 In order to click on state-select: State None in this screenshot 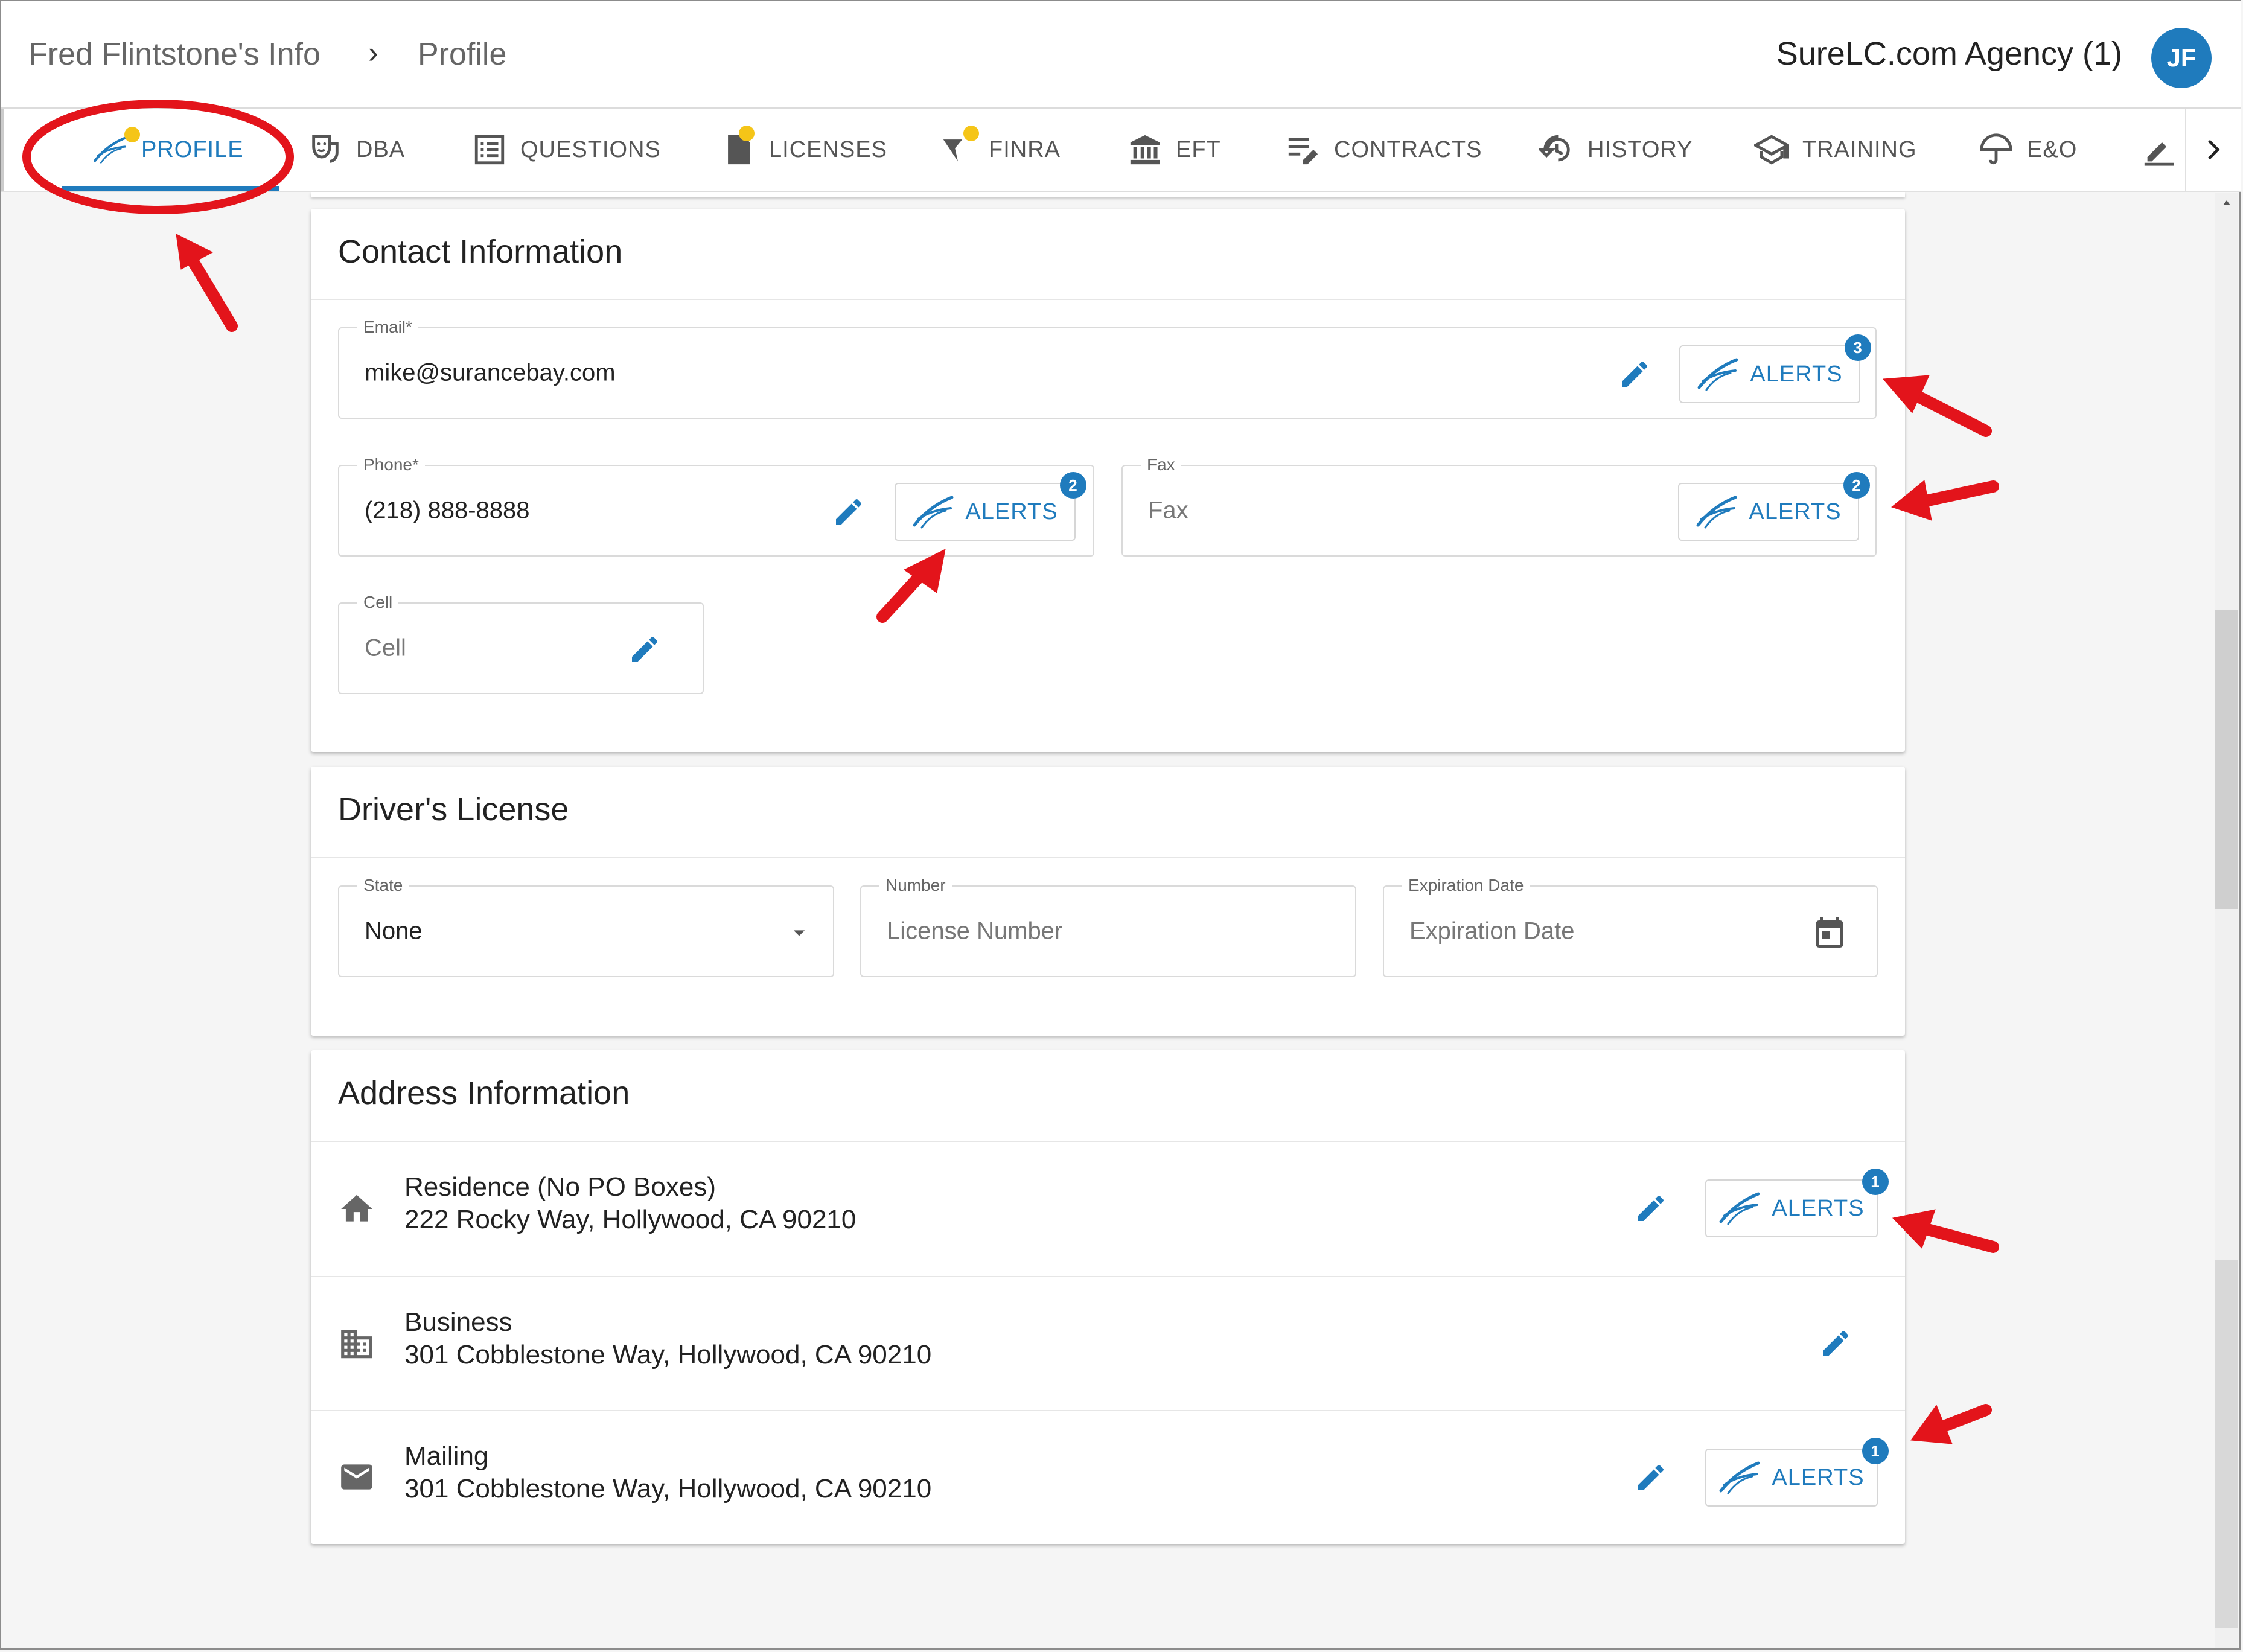, I will do `click(586, 926)`.